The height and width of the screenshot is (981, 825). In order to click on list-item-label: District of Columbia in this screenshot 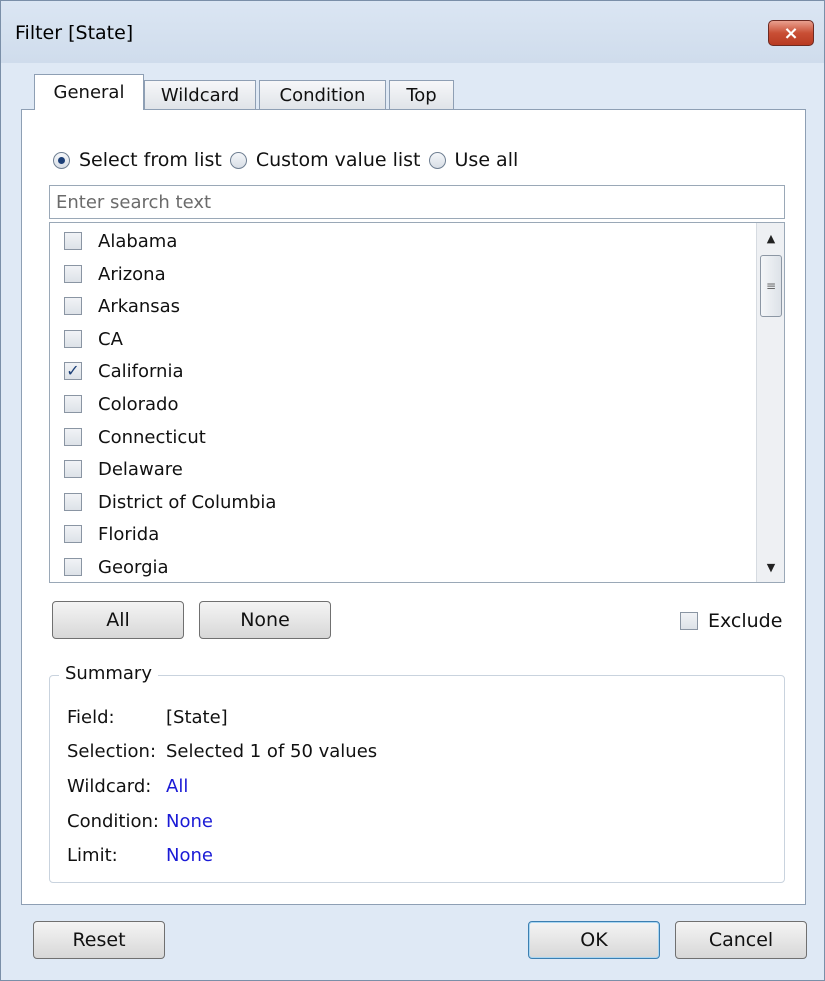, I will do `click(187, 502)`.